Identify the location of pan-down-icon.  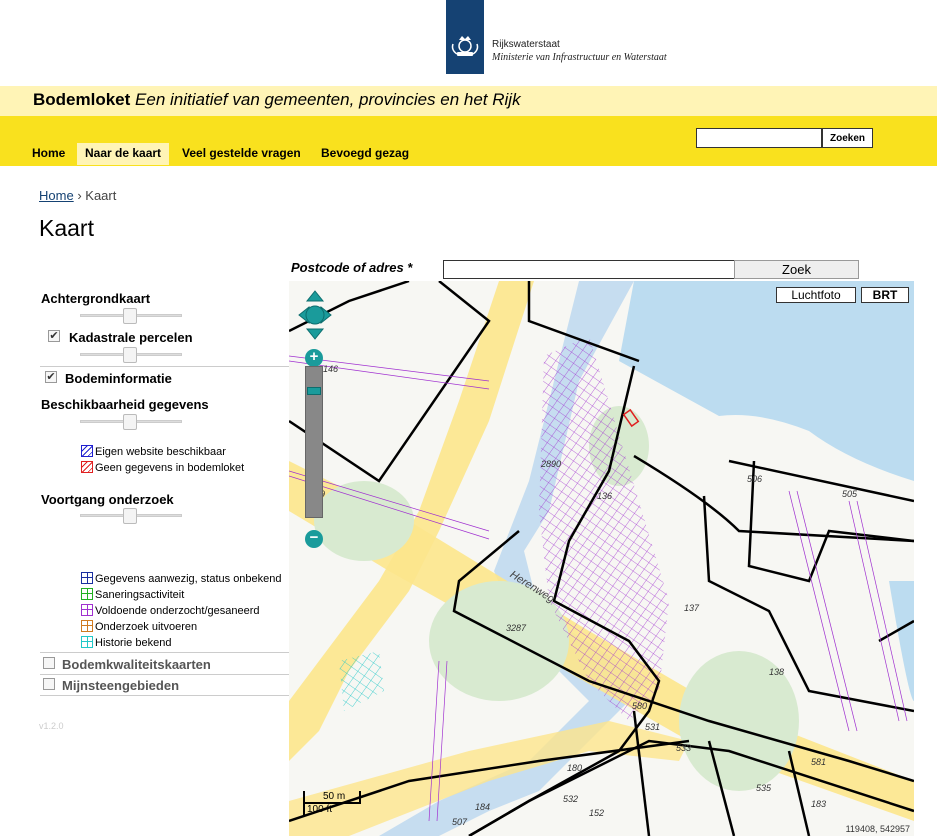
(315, 334).